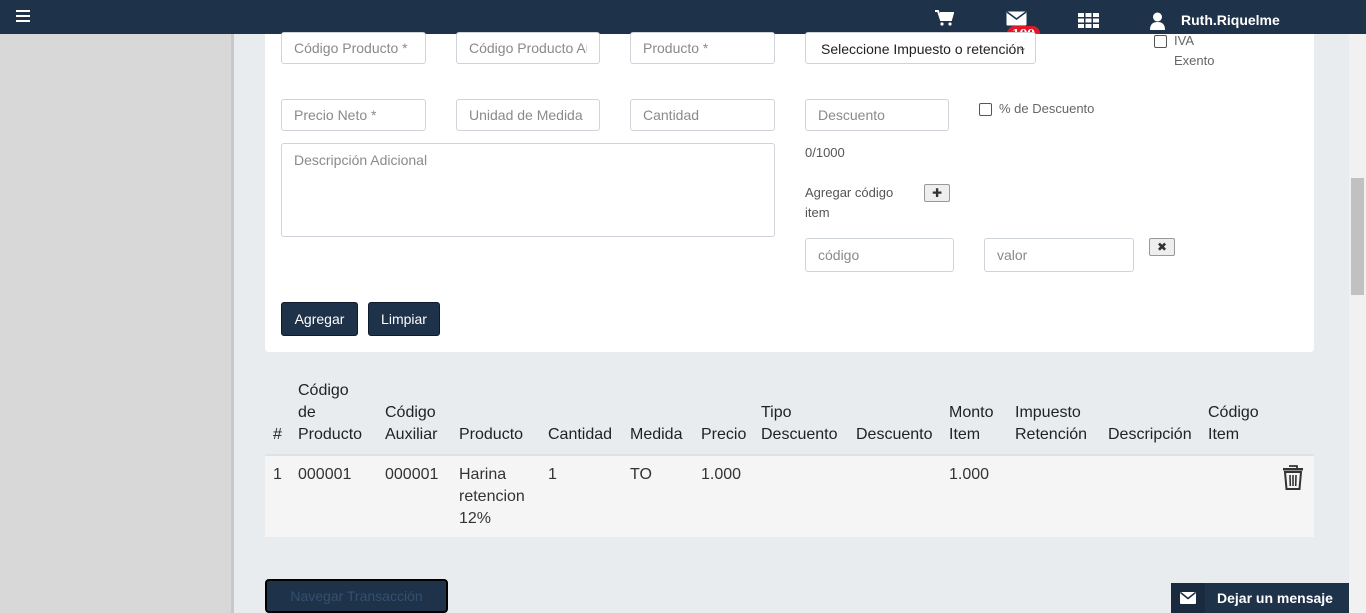  What do you see at coordinates (1275, 598) in the screenshot?
I see `chat-label: Dejar un mensaje` at bounding box center [1275, 598].